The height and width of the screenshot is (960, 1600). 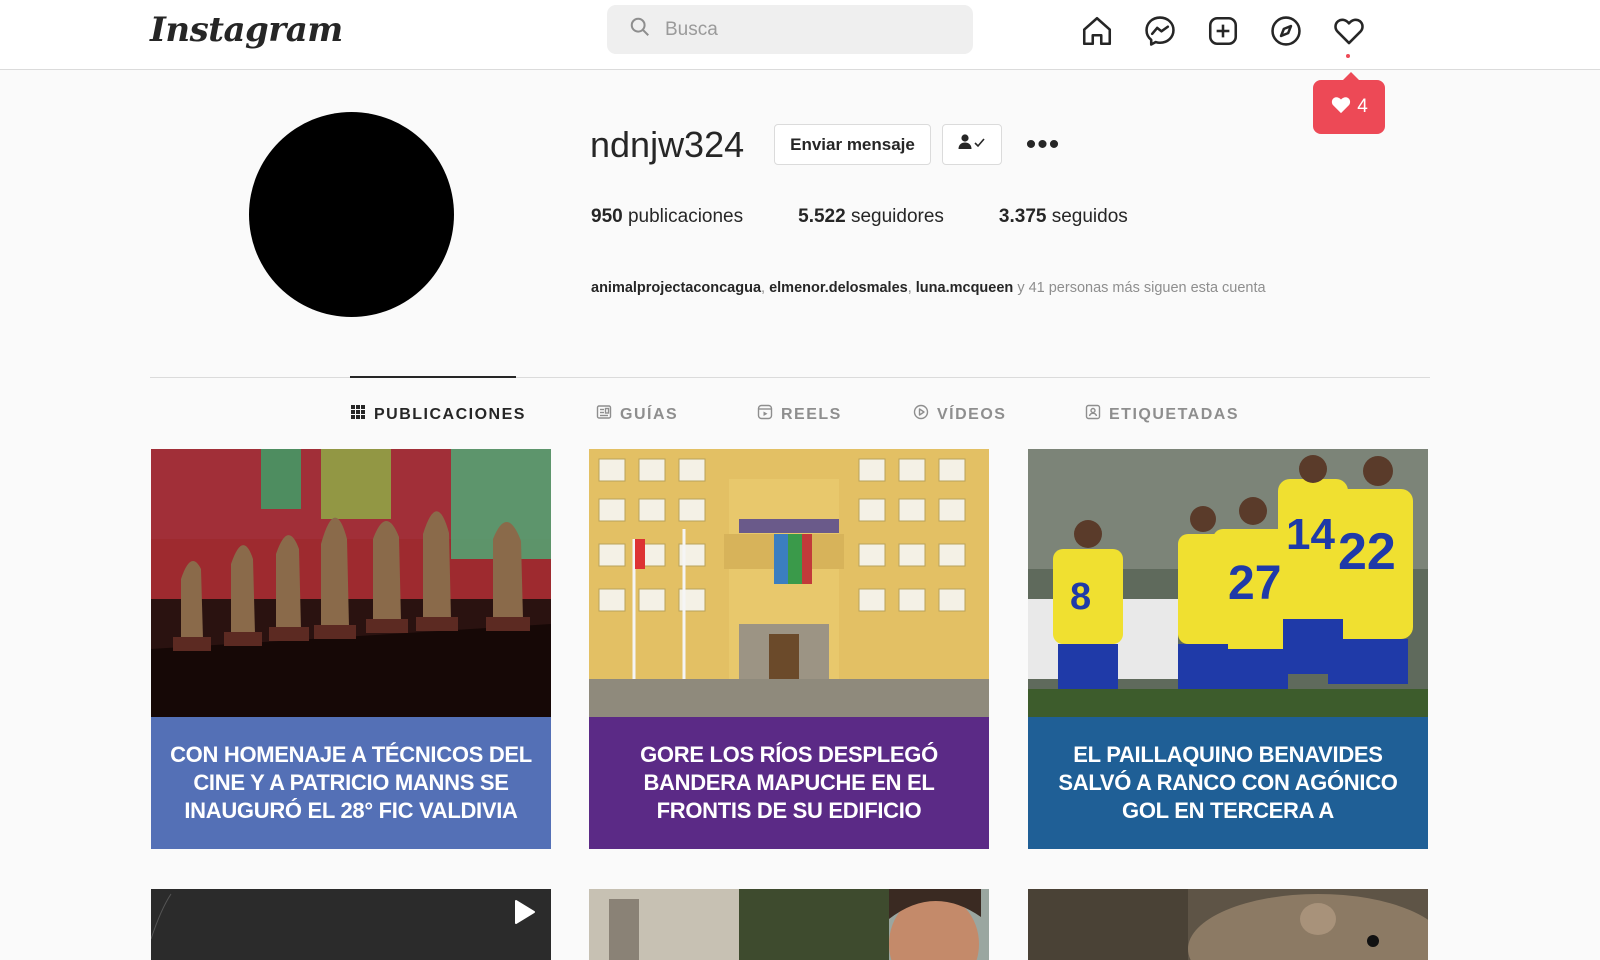 What do you see at coordinates (972, 414) in the screenshot?
I see `tab-label: VÍDEOS` at bounding box center [972, 414].